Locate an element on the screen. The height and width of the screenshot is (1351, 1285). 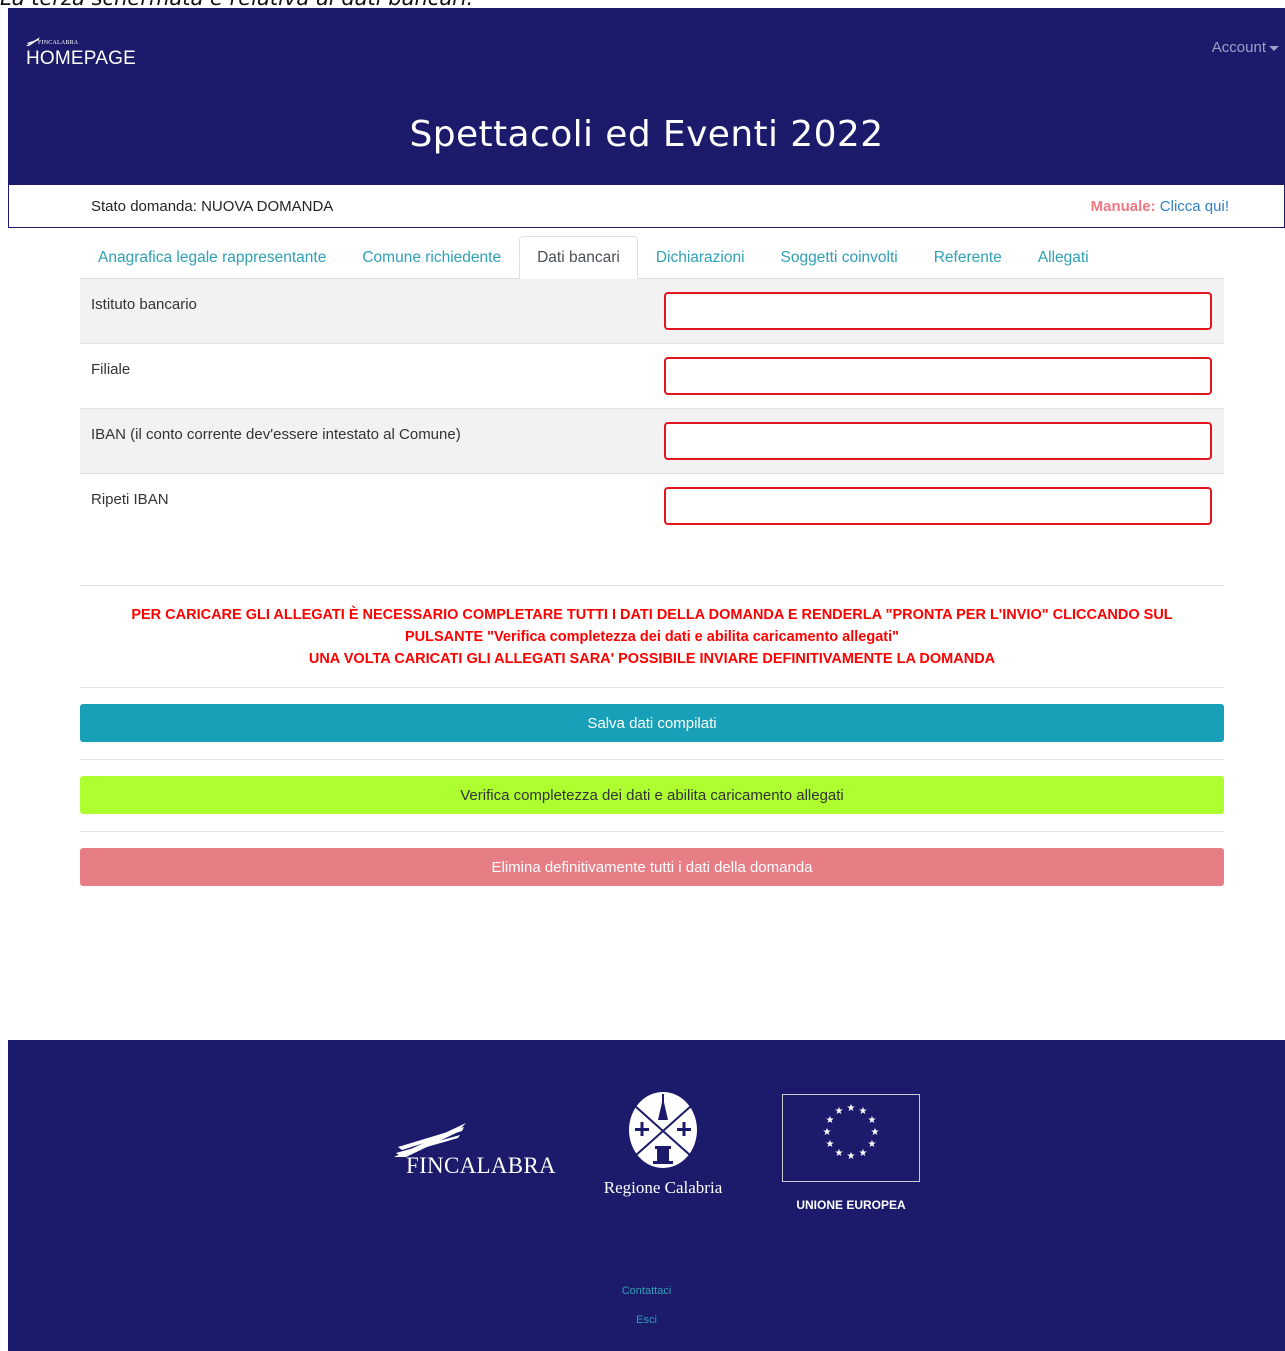
account-menu: Account is located at coordinates (1245, 47).